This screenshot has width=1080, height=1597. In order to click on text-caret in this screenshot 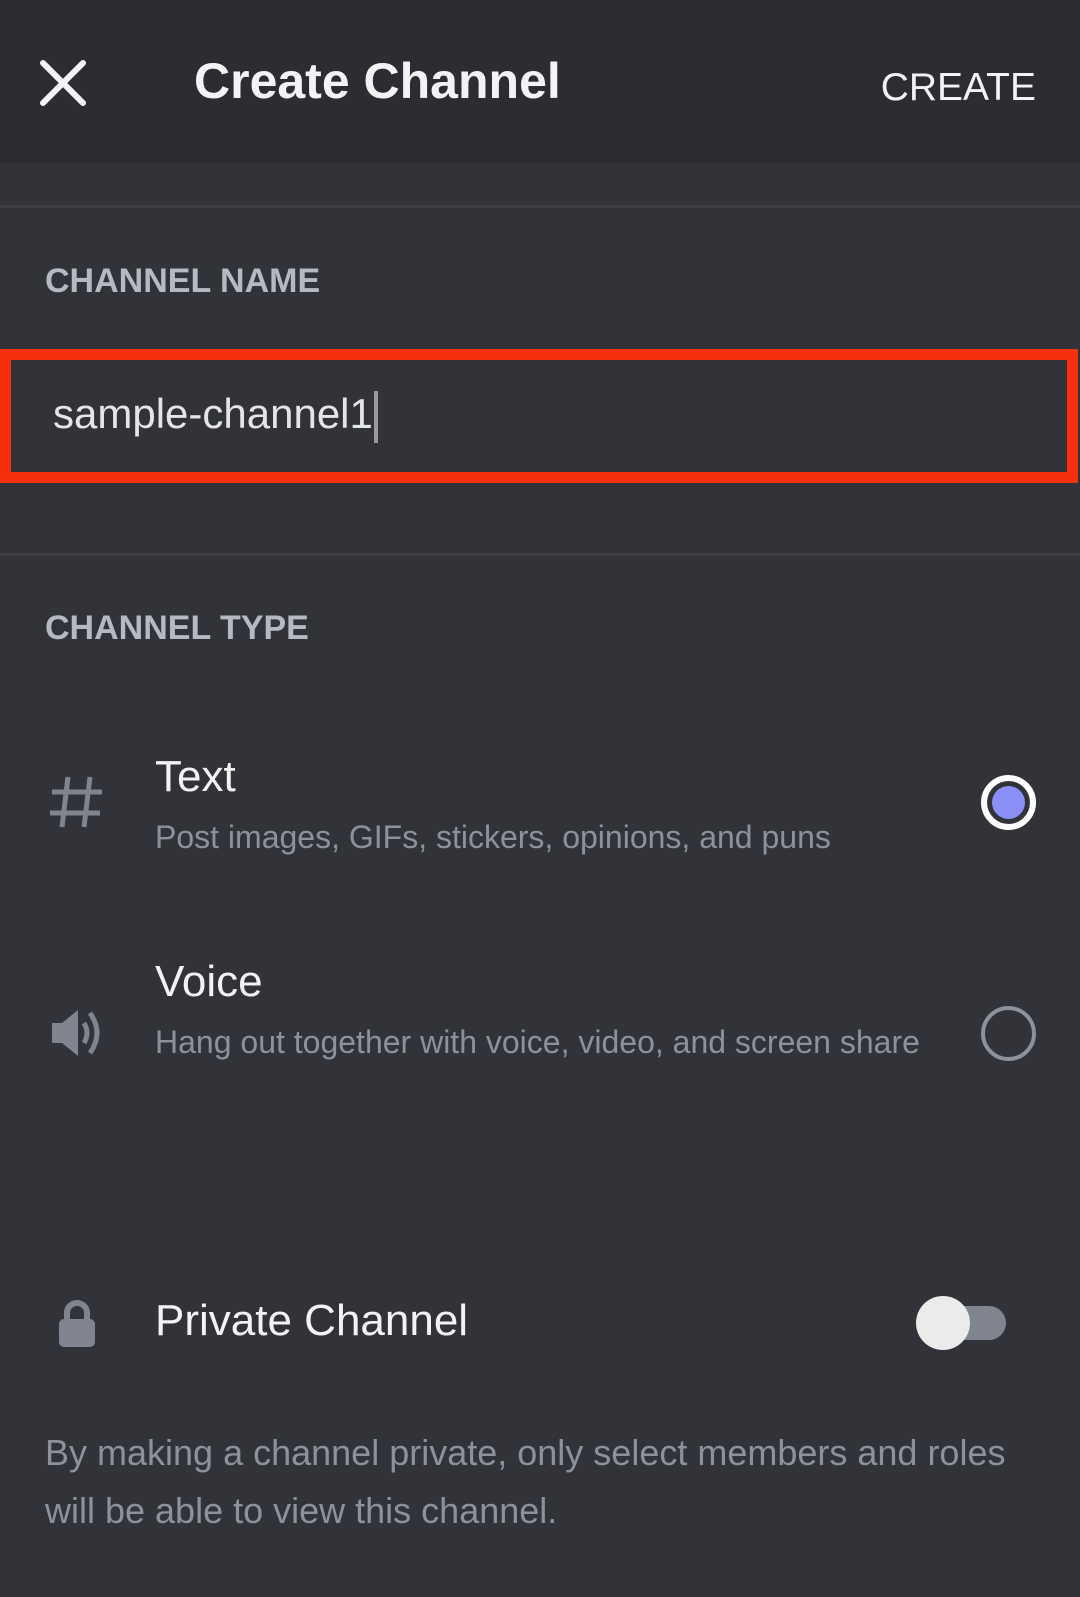, I will do `click(375, 416)`.